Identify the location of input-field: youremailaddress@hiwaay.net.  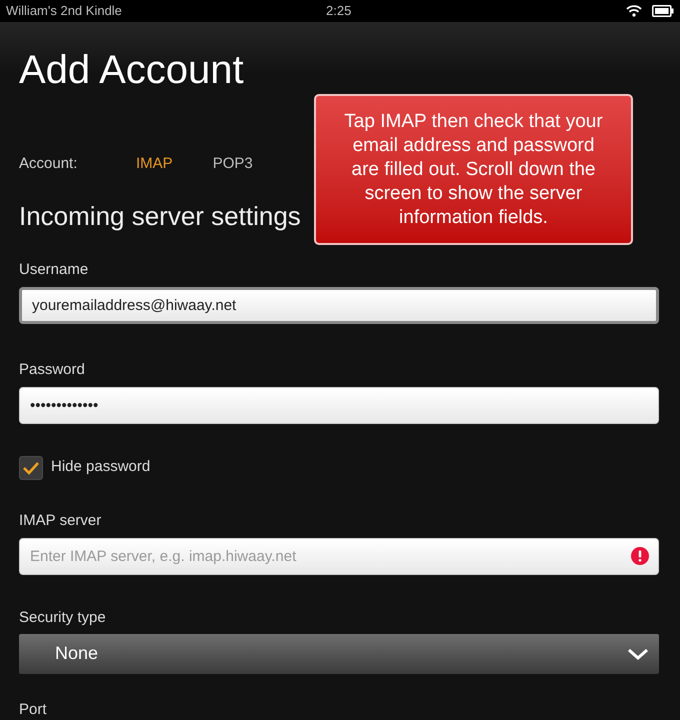
(339, 305).